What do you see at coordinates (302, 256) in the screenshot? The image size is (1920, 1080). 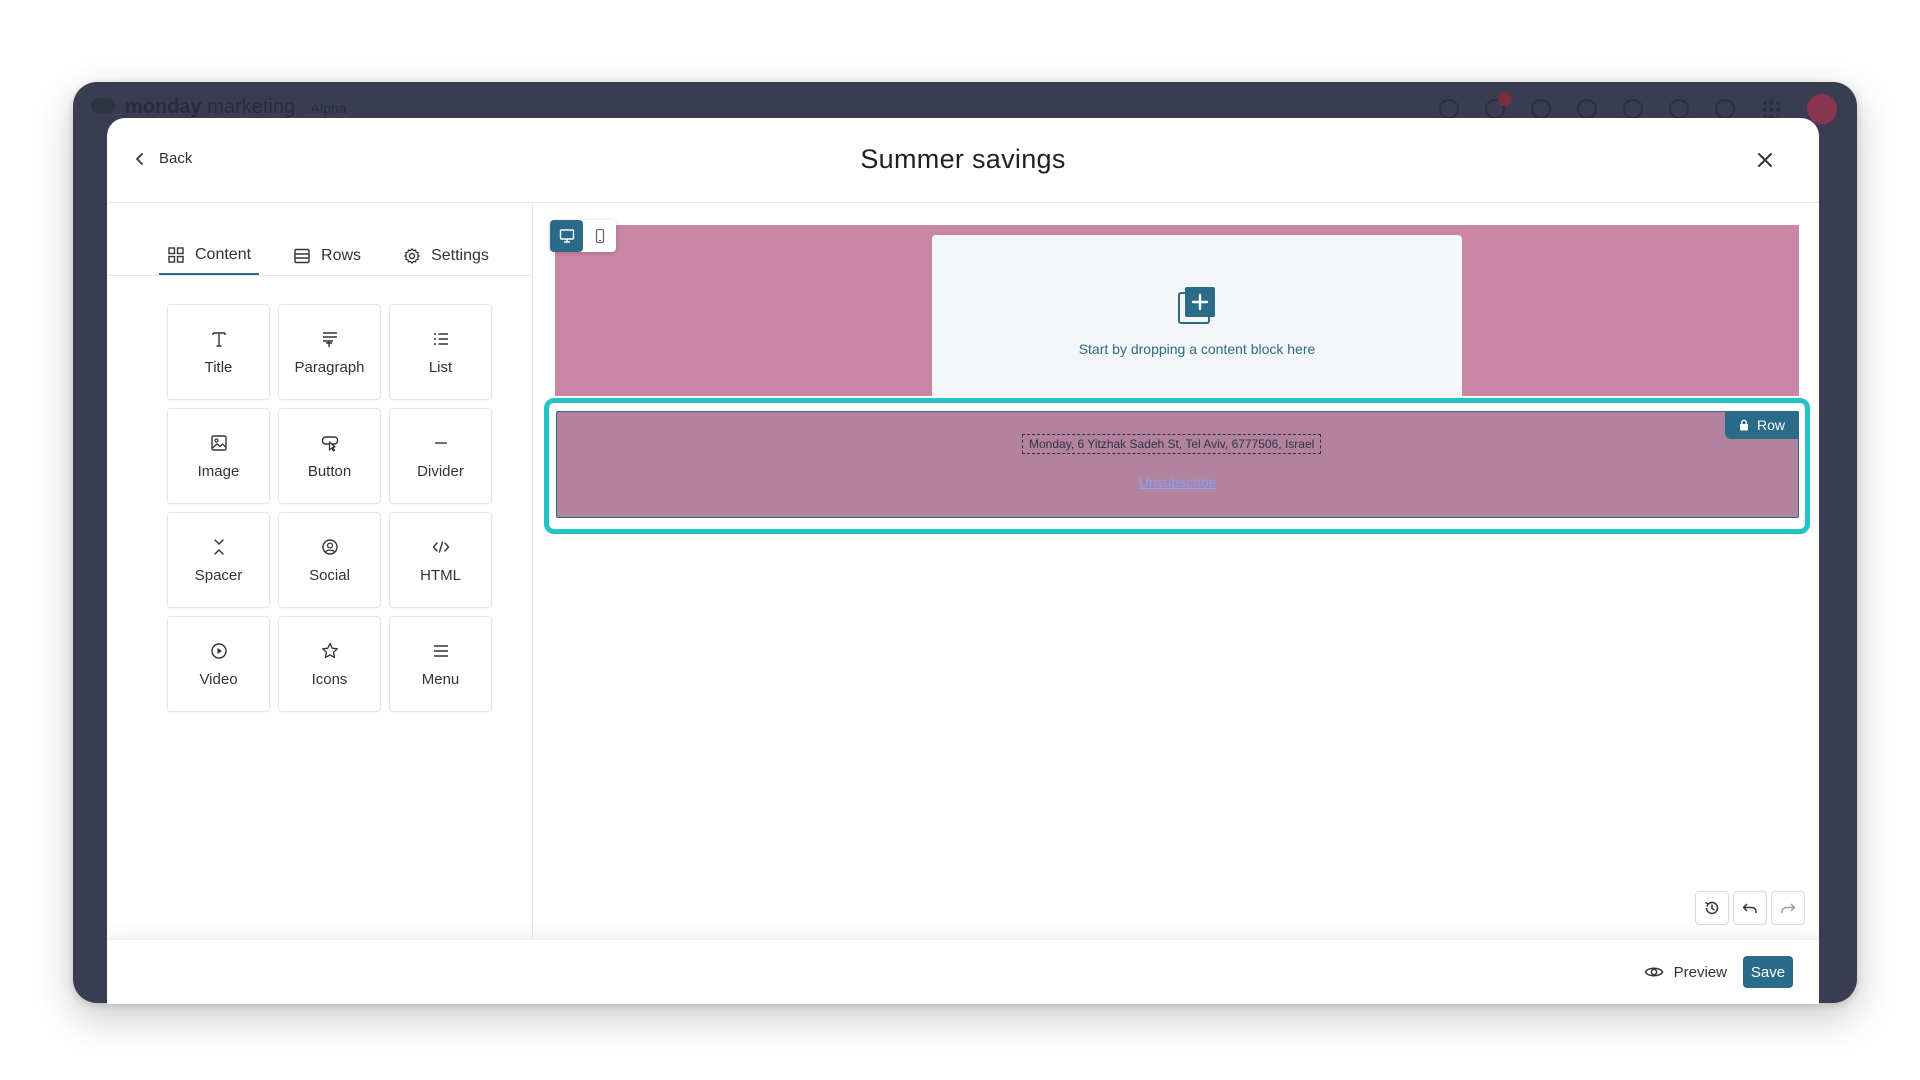 I see `rows-icon` at bounding box center [302, 256].